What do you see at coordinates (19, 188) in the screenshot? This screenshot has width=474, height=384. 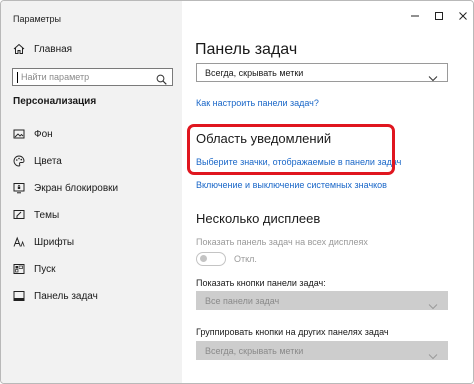 I see `lock-screen-icon` at bounding box center [19, 188].